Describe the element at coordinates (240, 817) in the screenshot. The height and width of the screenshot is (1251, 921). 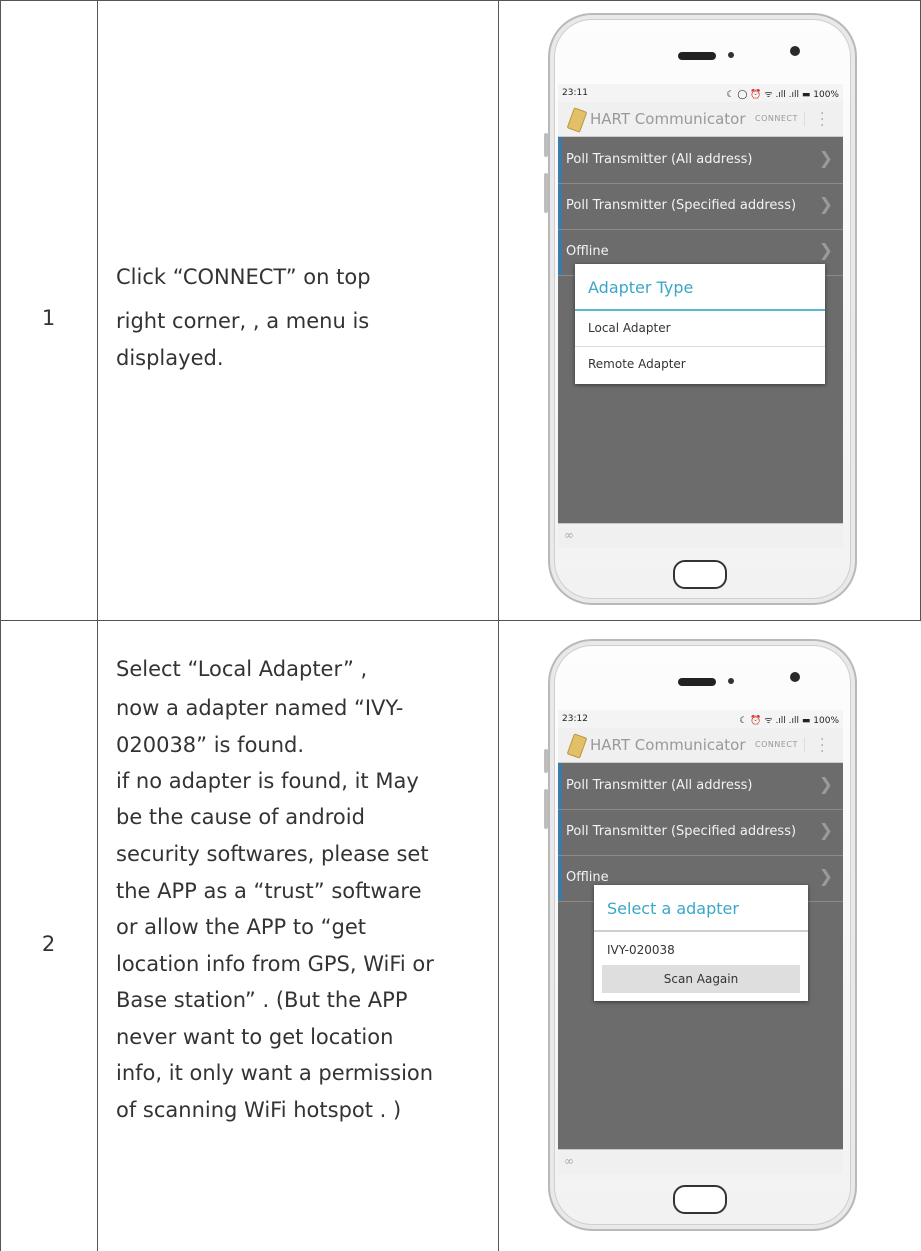
I see `description-line: be the cause of android` at that location.